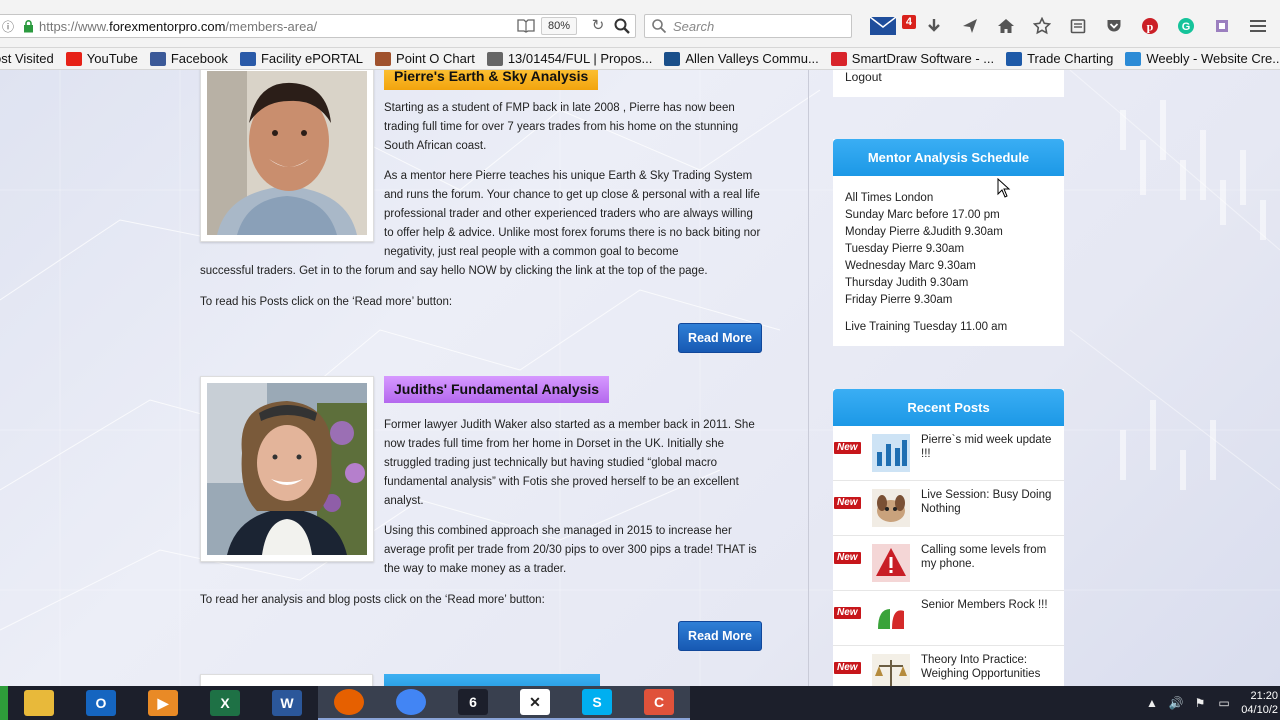 This screenshot has width=1280, height=720. I want to click on schedule-line: Thursday Judith 9.30am, so click(907, 283).